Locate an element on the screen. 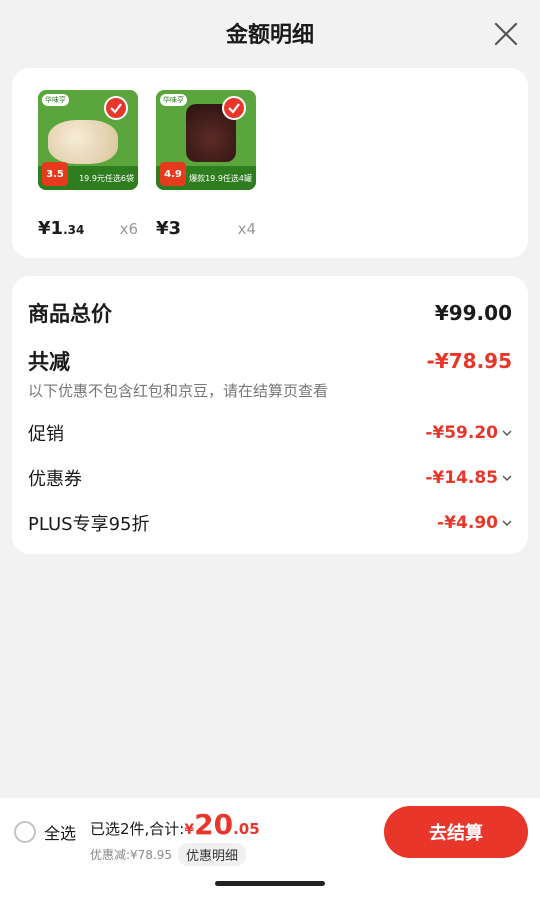 The image size is (540, 902). select-all-radio is located at coordinates (25, 832).